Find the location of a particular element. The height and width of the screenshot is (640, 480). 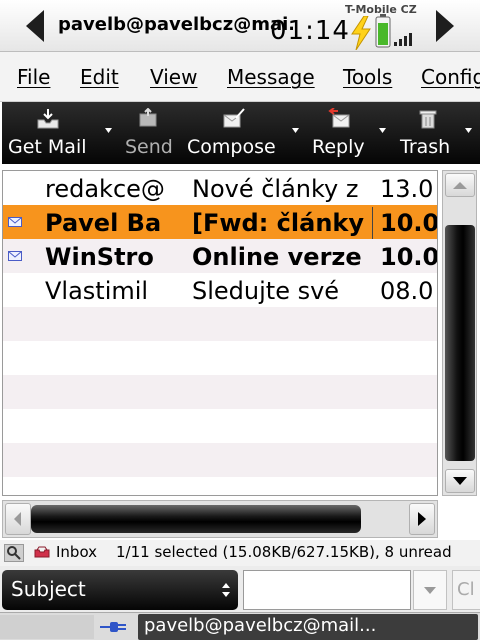

message-row: Vlastimil Sledujte své 08.0 is located at coordinates (220, 290).